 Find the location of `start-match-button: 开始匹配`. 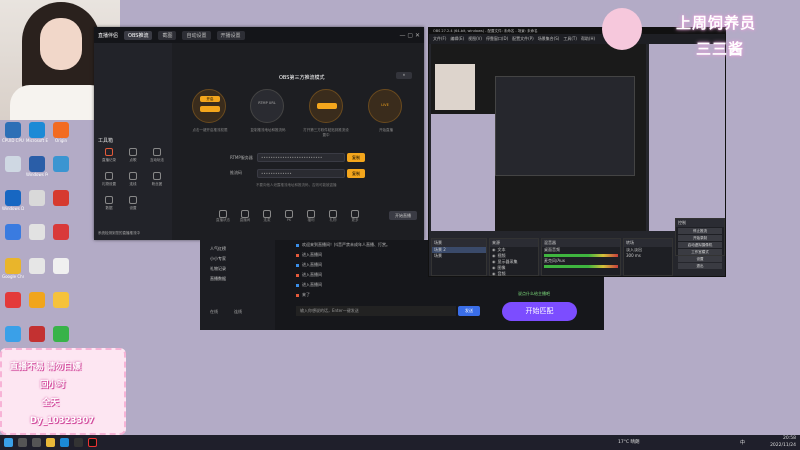

start-match-button: 开始匹配 is located at coordinates (539, 311).